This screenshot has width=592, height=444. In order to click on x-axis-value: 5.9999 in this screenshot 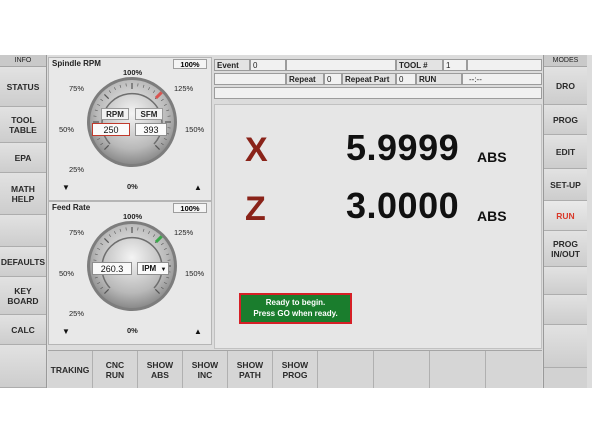, I will do `click(402, 148)`.